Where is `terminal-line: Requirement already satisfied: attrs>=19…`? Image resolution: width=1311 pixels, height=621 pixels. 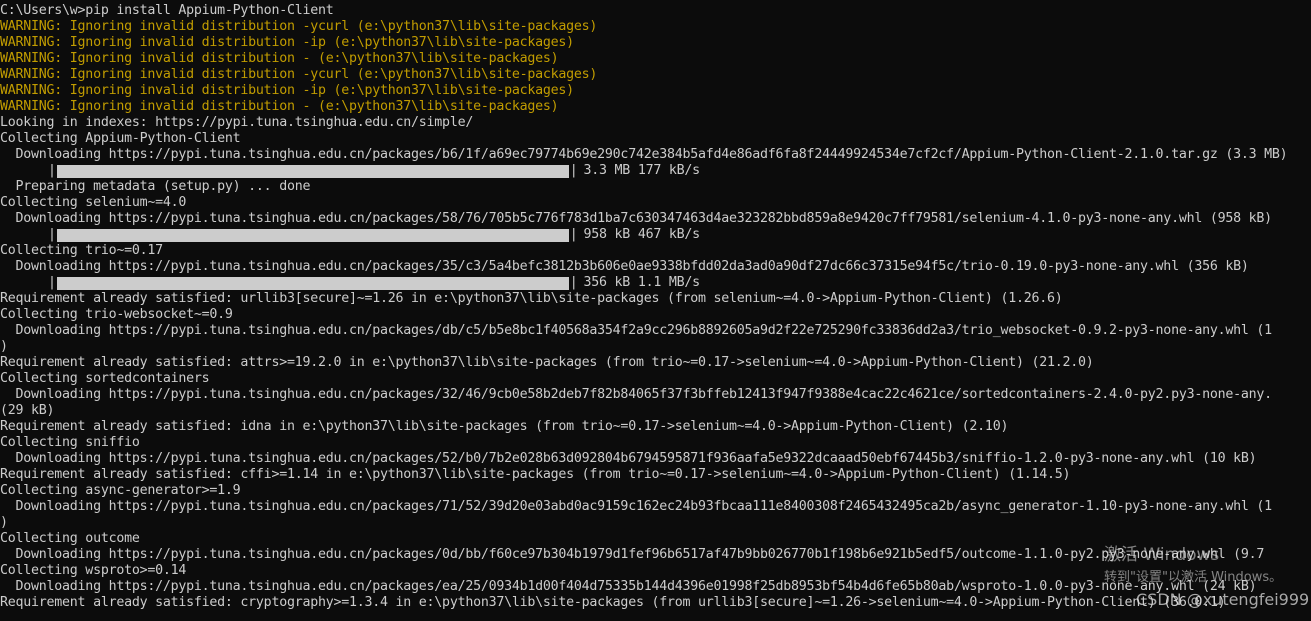
terminal-line: Requirement already satisfied: attrs>=19… is located at coordinates (547, 362).